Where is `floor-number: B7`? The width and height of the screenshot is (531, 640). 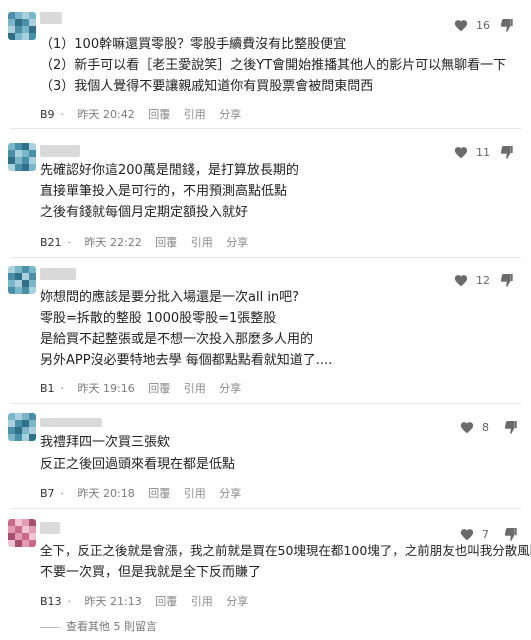 floor-number: B7 is located at coordinates (47, 493).